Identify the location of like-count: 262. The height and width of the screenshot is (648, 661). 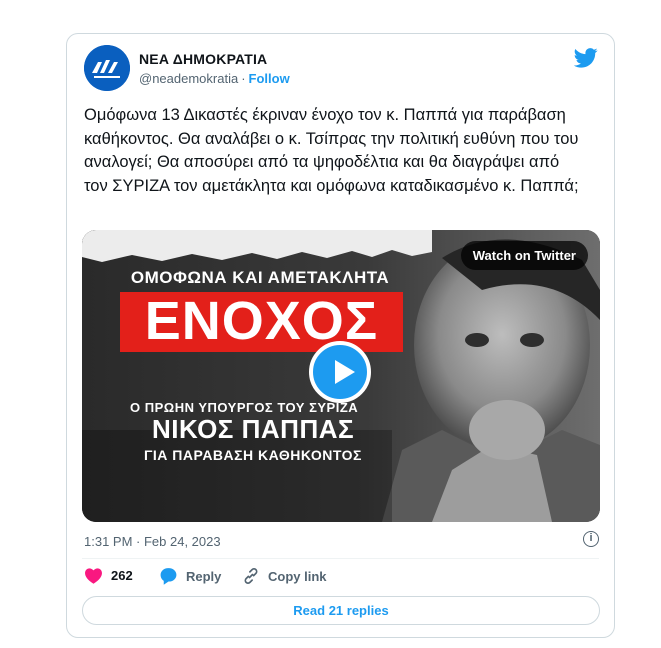
(122, 575).